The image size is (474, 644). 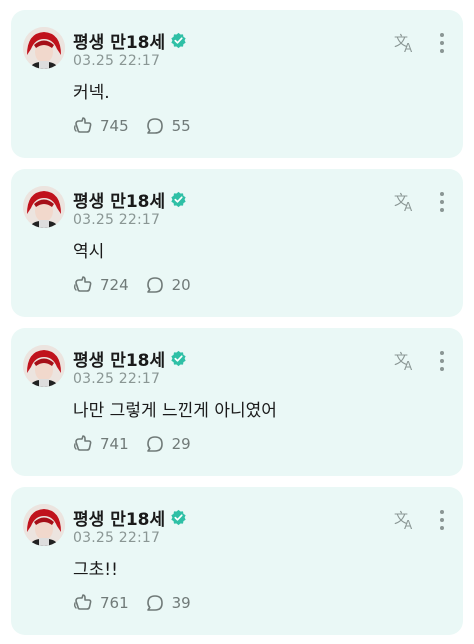 I want to click on like-count: 761, so click(x=114, y=603).